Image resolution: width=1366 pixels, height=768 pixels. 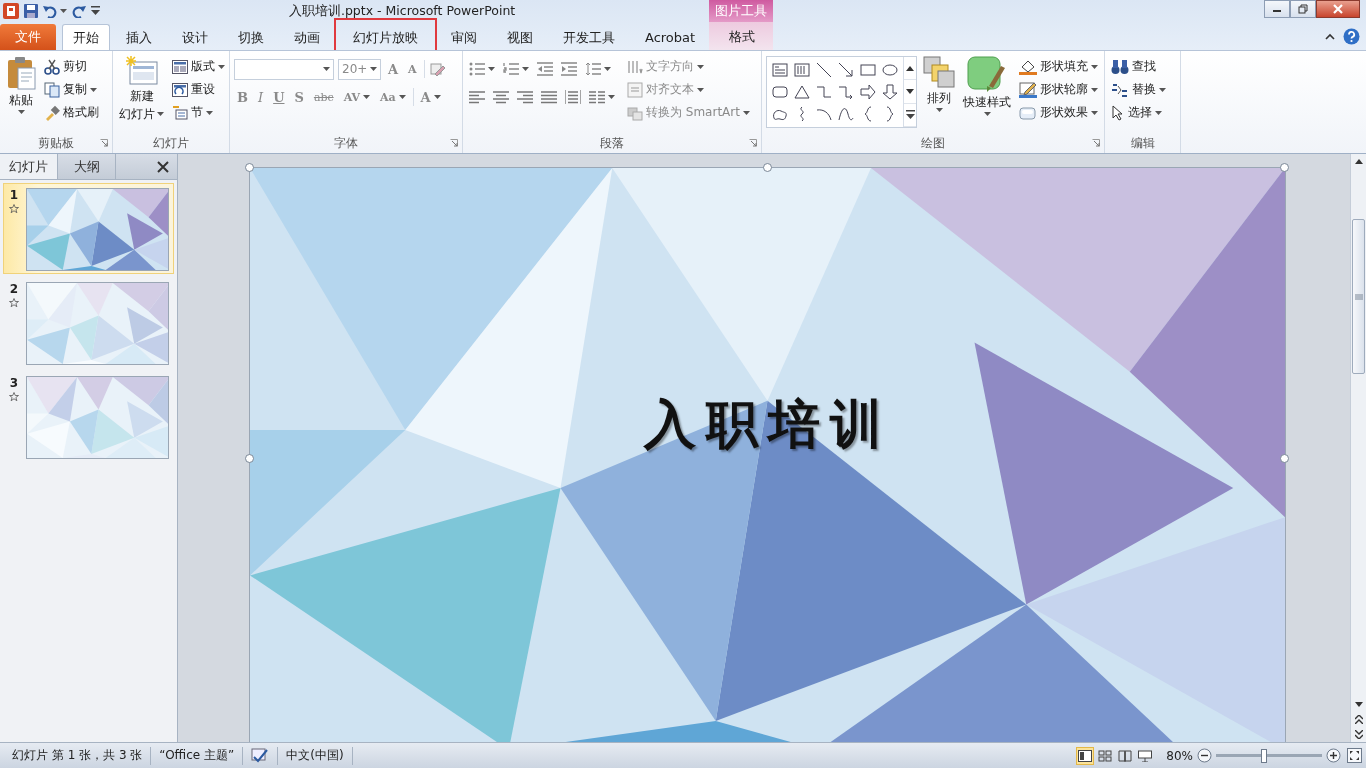 I want to click on undo-button, so click(x=55, y=11).